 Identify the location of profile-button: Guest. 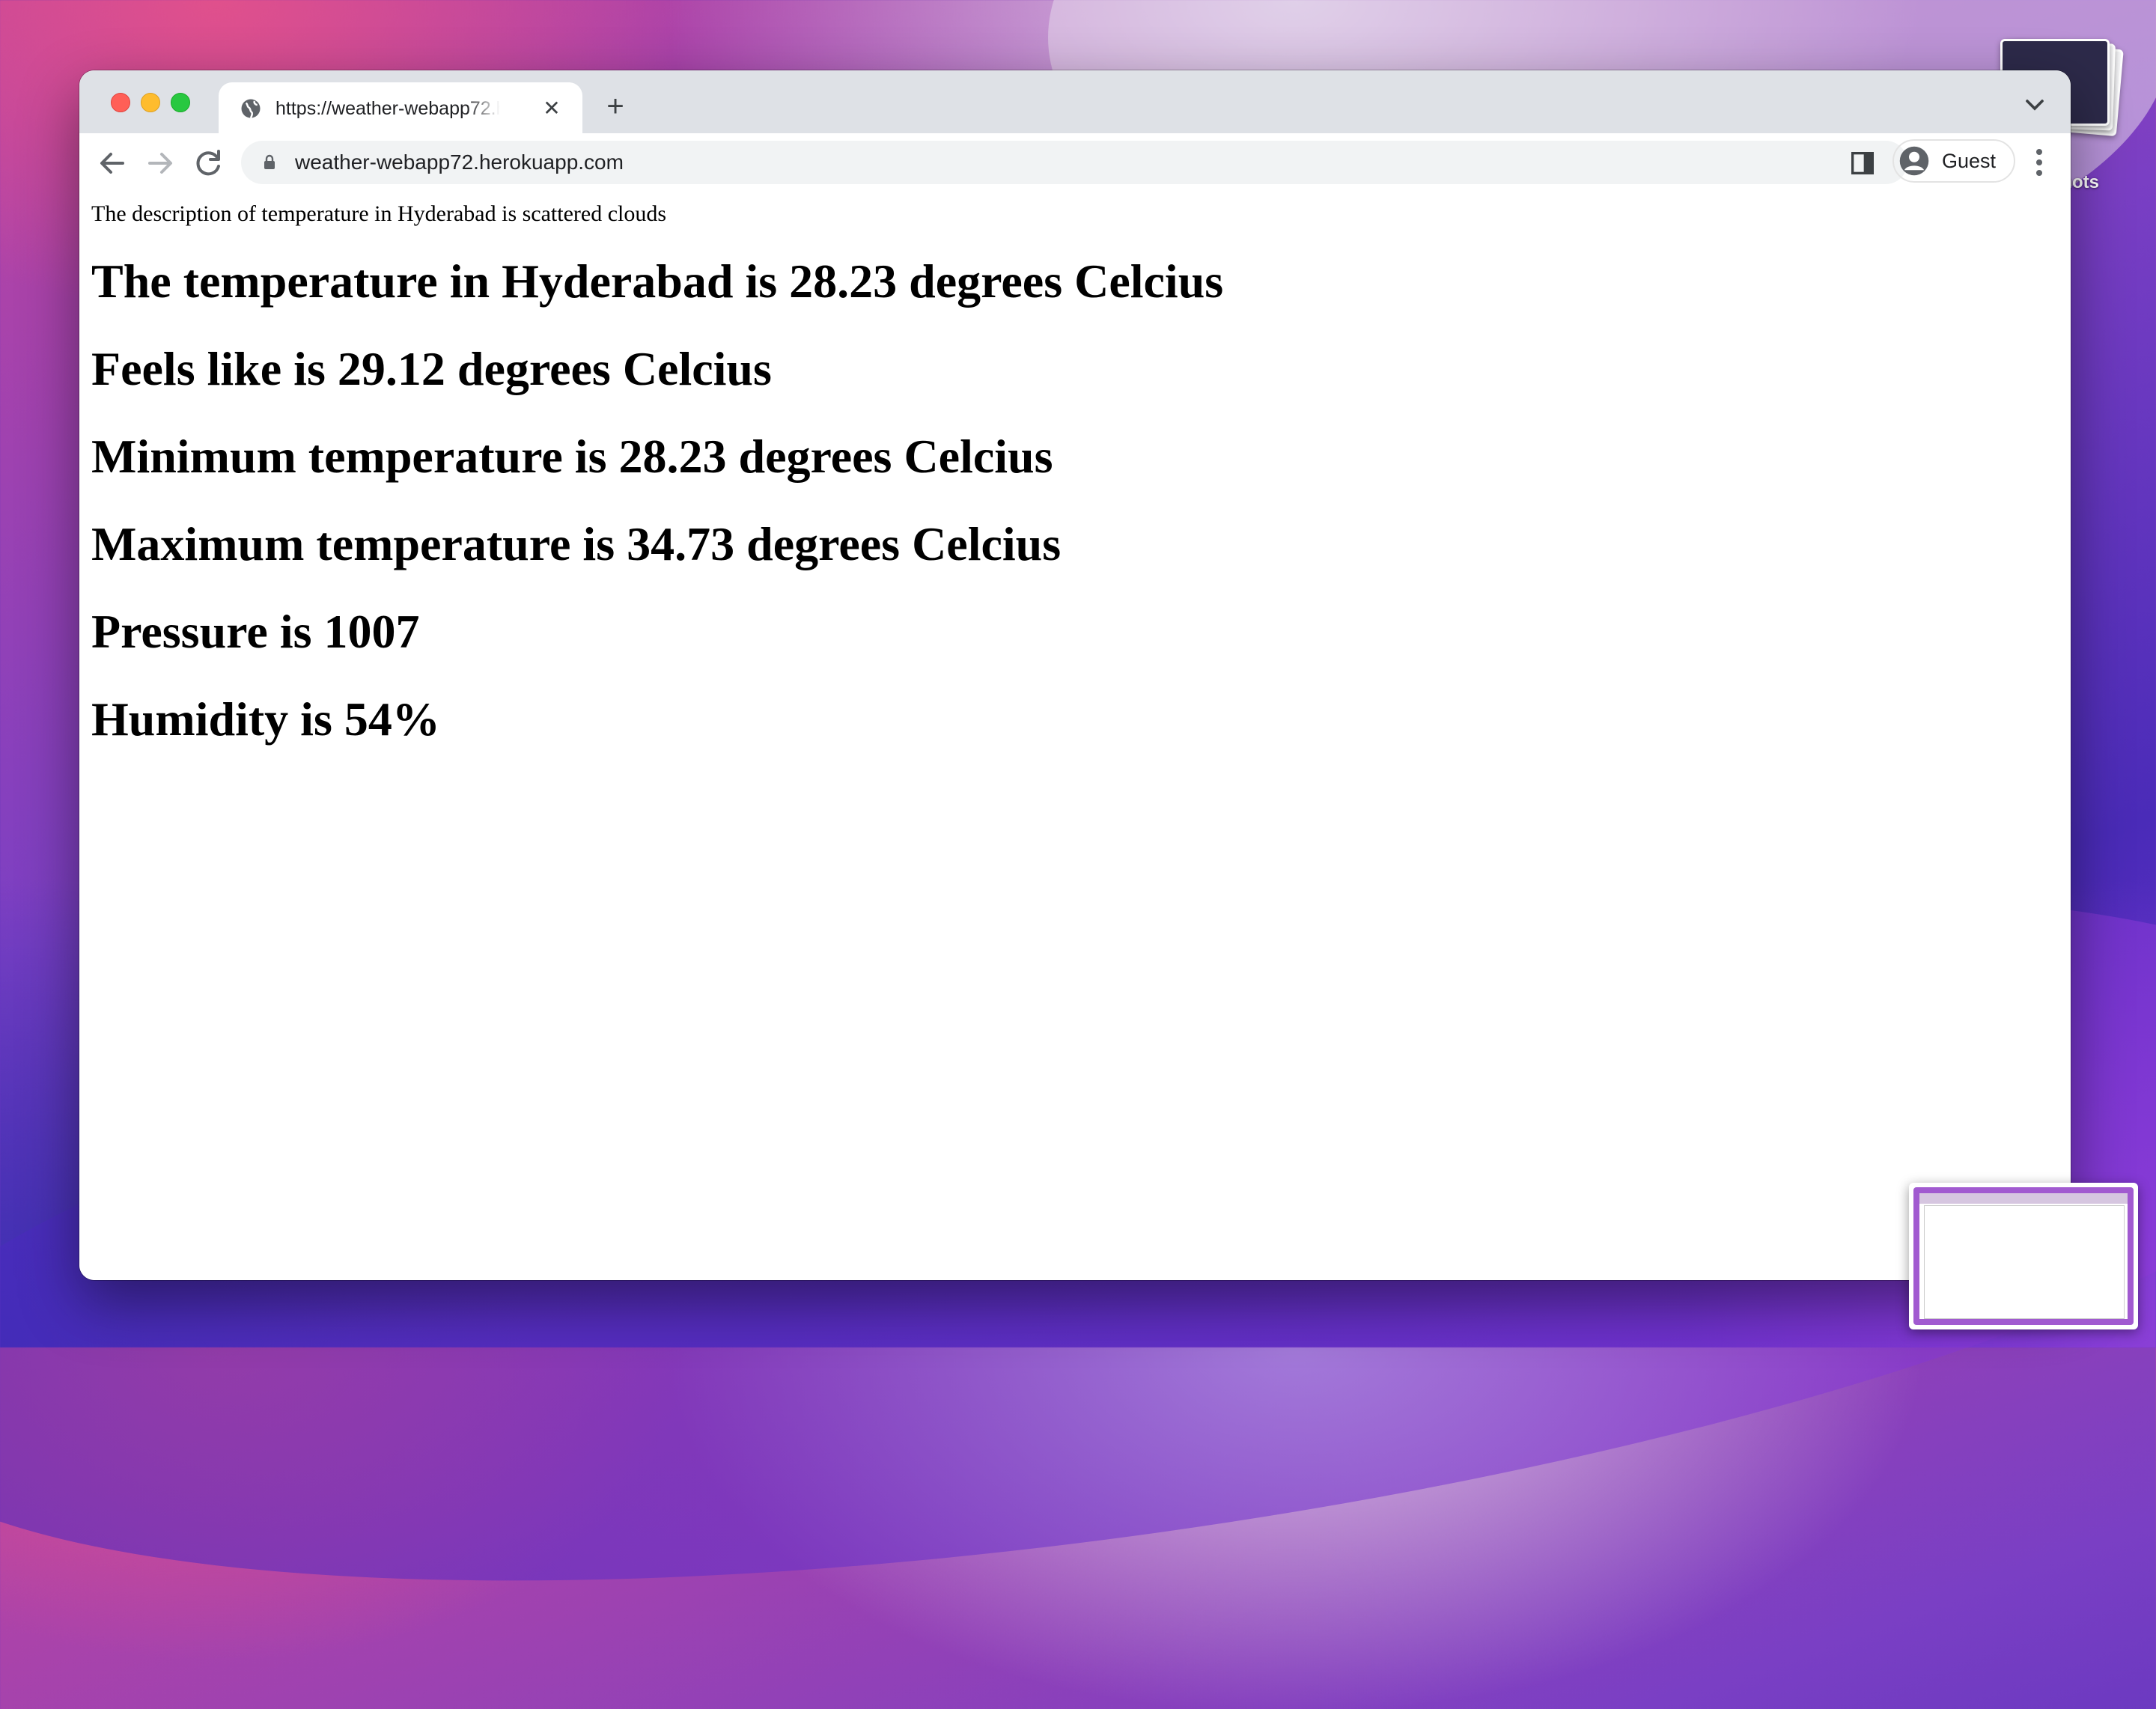
(1953, 161).